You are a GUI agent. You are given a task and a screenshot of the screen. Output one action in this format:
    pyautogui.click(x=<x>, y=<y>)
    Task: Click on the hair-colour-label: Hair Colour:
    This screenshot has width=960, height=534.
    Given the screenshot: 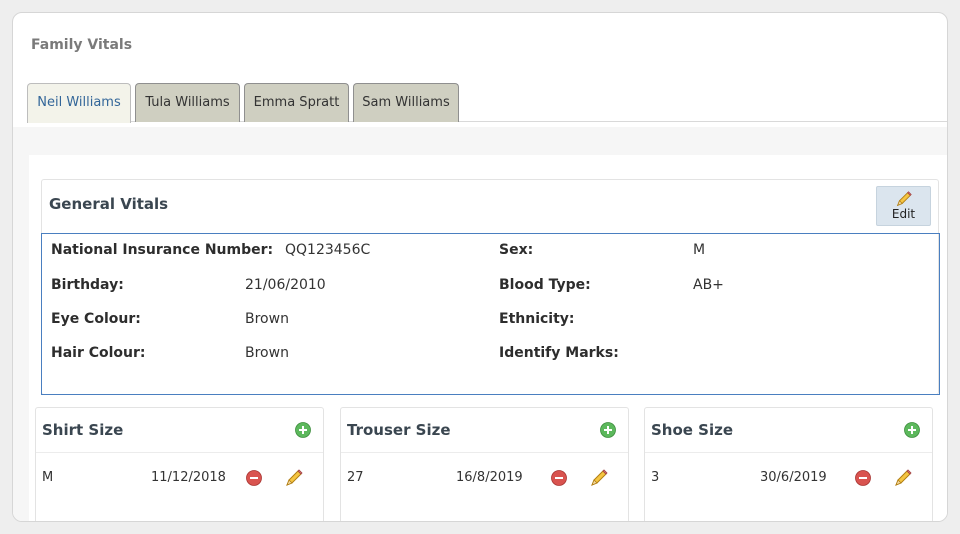 What is the action you would take?
    pyautogui.click(x=98, y=353)
    